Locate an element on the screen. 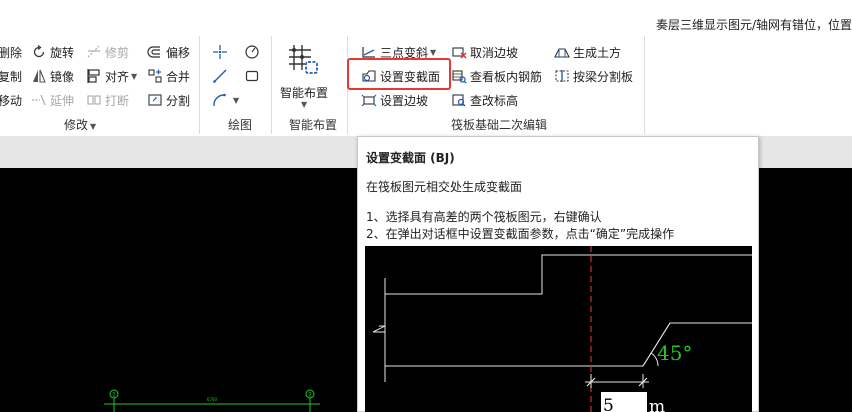  copy-label: 复制 is located at coordinates (11, 76).